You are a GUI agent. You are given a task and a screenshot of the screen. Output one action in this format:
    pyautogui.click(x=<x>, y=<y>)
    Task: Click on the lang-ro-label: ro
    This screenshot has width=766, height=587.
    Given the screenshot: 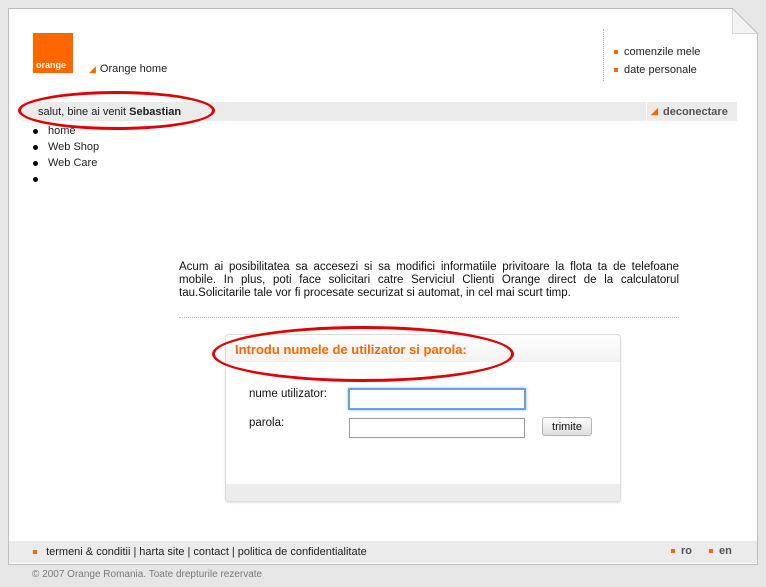 What is the action you would take?
    pyautogui.click(x=686, y=551)
    